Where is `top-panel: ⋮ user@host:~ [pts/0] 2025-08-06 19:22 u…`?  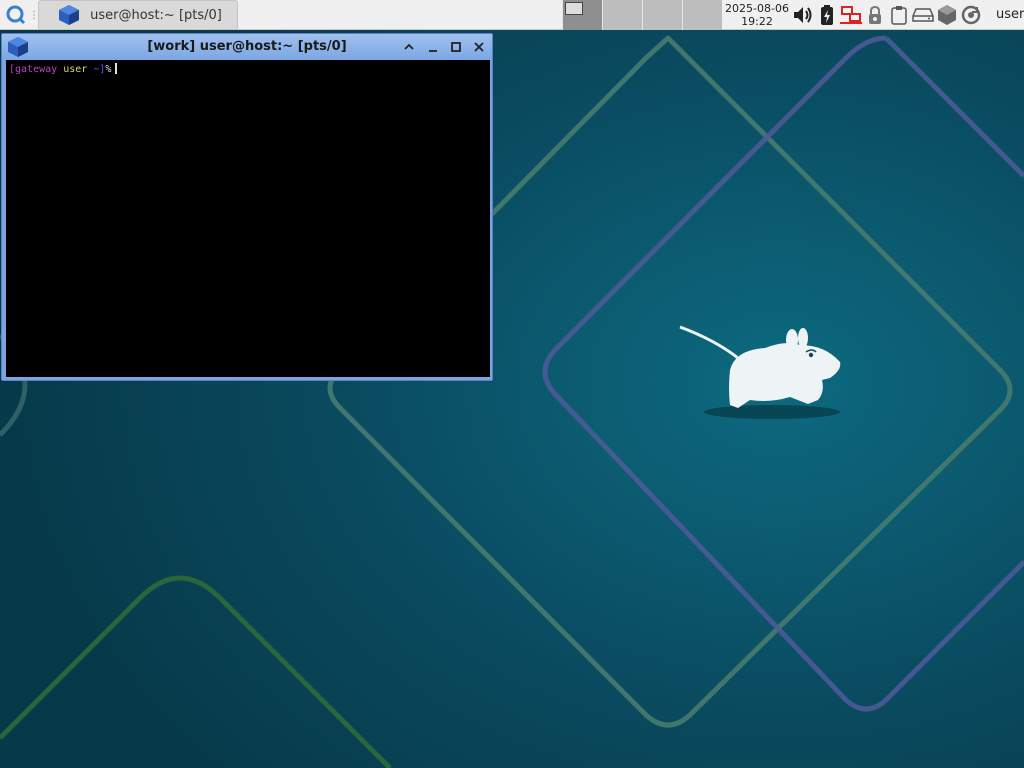
top-panel: ⋮ user@host:~ [pts/0] 2025-08-06 19:22 u… is located at coordinates (512, 15).